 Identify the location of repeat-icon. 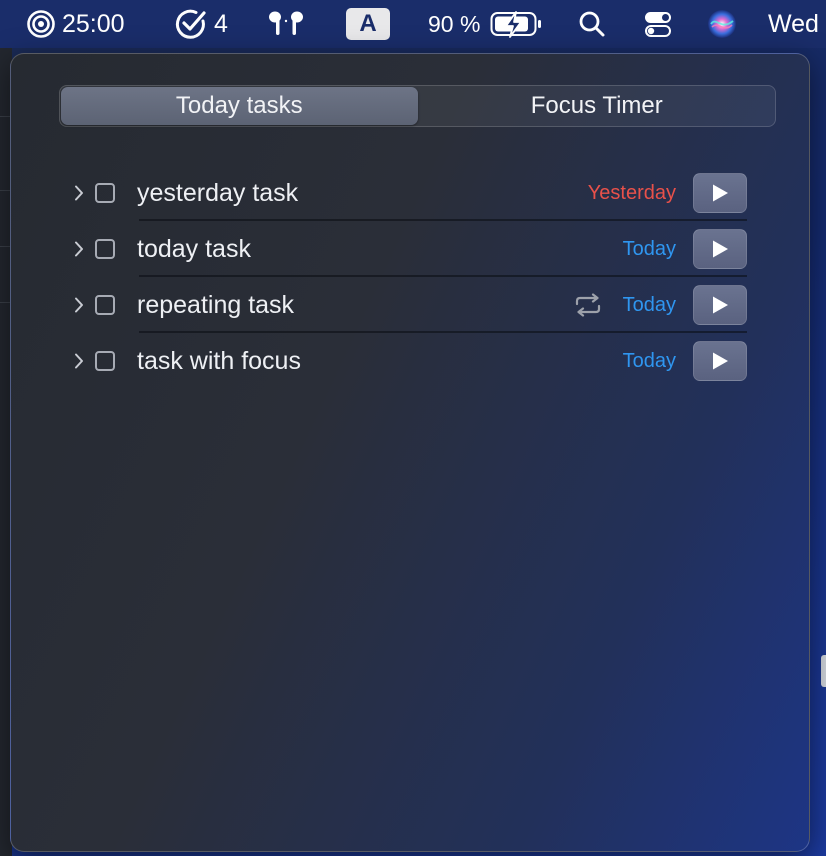
(588, 305).